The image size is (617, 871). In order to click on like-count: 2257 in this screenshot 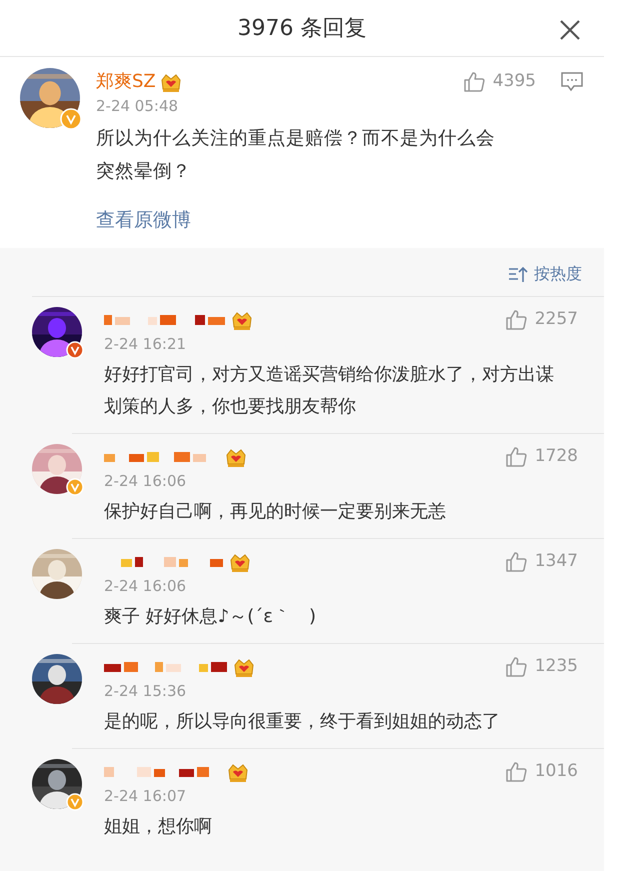, I will do `click(556, 319)`.